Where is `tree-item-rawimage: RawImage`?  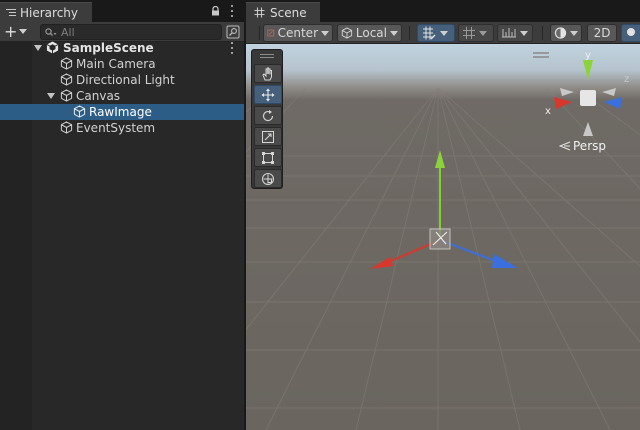
tree-item-rawimage: RawImage is located at coordinates (122, 112).